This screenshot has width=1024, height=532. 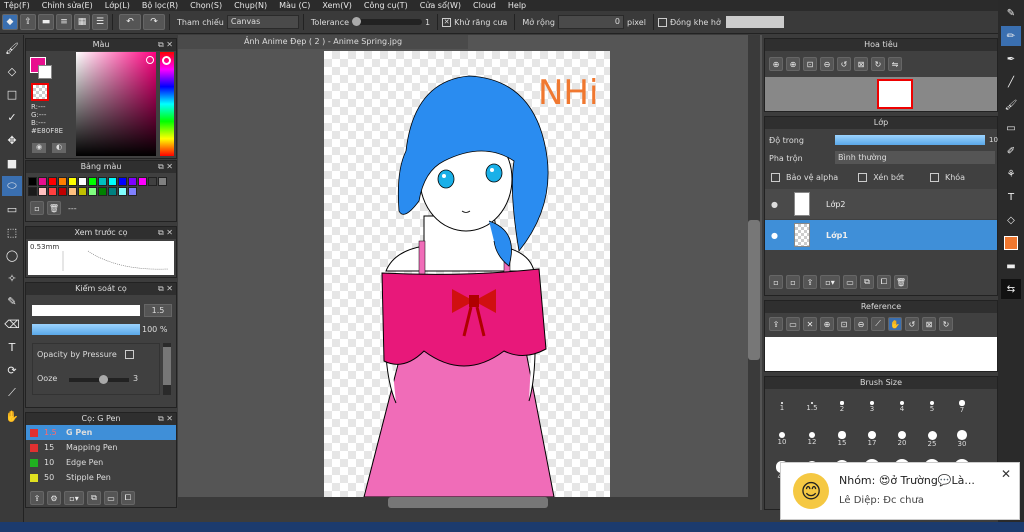 What do you see at coordinates (12, 370) in the screenshot?
I see `divide-icon: ⟳` at bounding box center [12, 370].